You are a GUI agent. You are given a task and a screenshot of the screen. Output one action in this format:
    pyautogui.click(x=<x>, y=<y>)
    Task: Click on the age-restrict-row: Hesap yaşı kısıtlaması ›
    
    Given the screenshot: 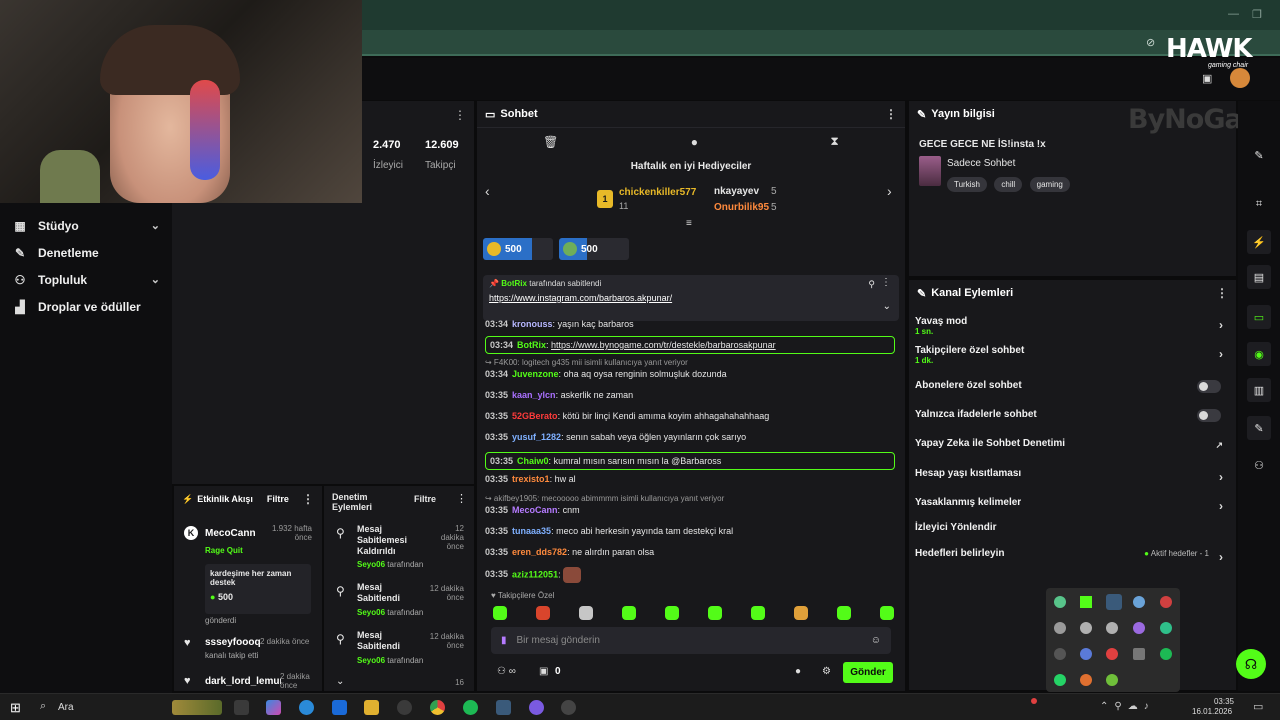 What is the action you would take?
    pyautogui.click(x=1072, y=476)
    